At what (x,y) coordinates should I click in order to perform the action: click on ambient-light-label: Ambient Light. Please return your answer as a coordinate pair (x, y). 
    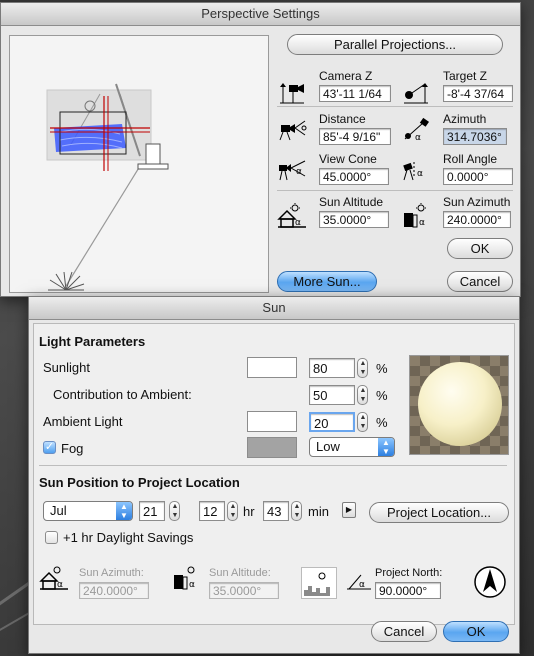
    Looking at the image, I should click on (83, 421).